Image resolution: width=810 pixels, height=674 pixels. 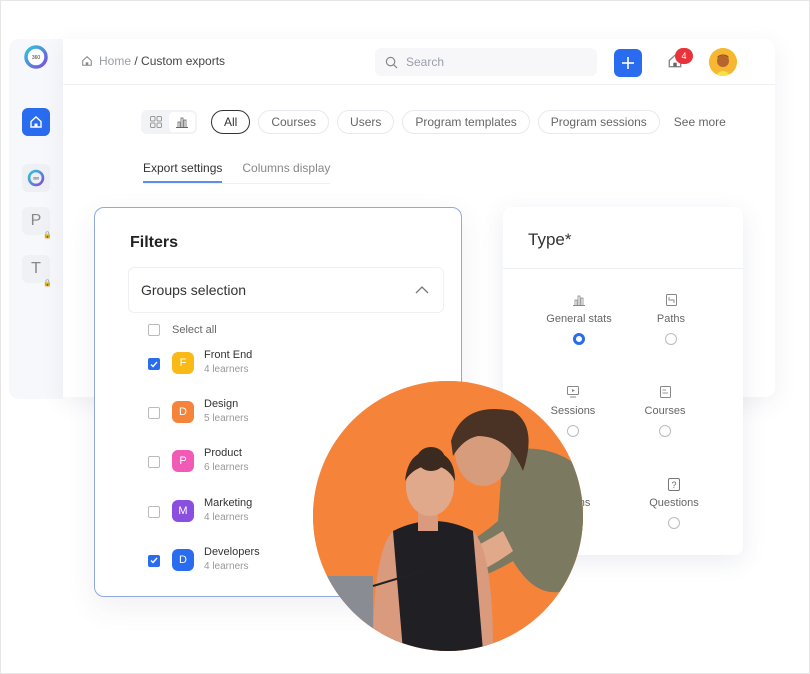 I want to click on group-row: D Design 5 learners, so click(x=204, y=421).